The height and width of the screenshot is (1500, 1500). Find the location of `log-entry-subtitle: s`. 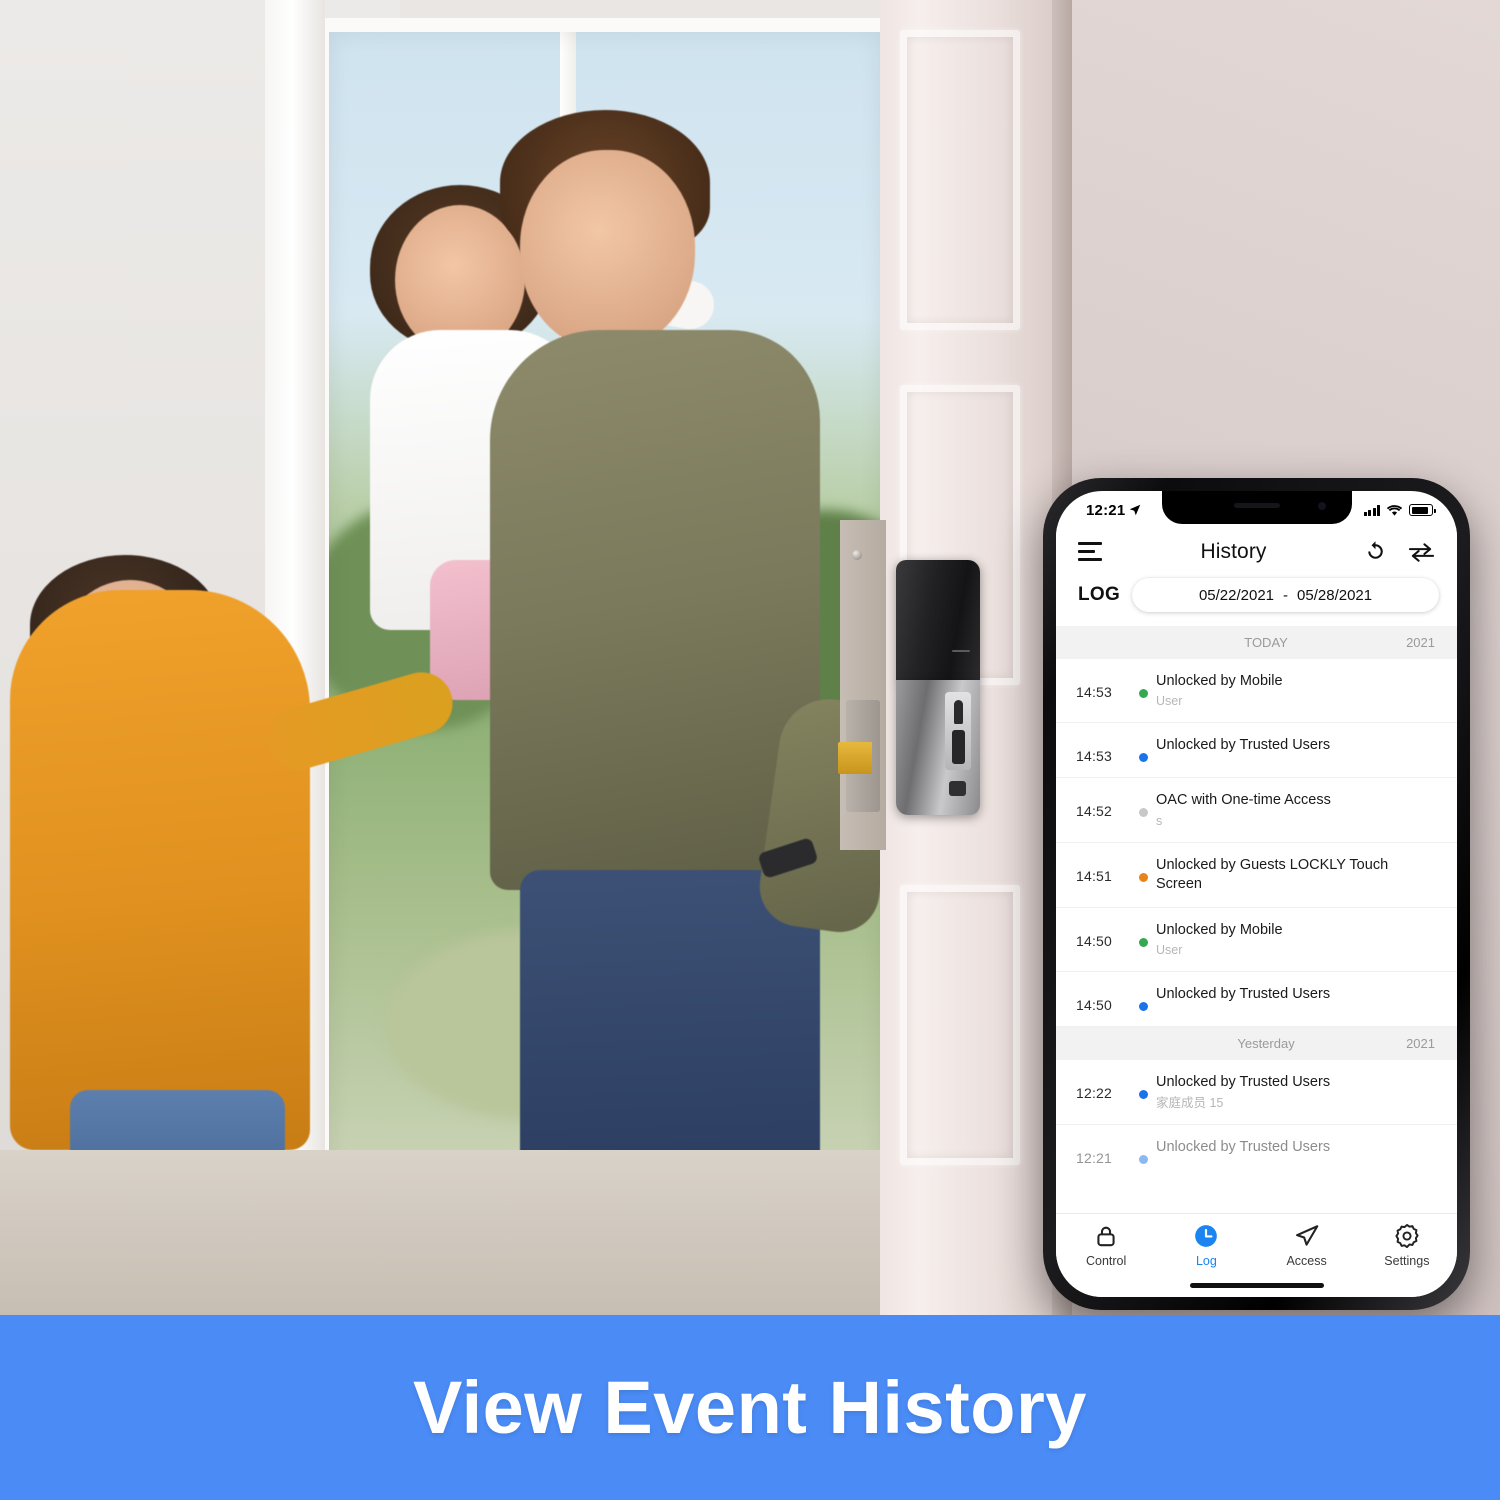

log-entry-subtitle: s is located at coordinates (1159, 820).